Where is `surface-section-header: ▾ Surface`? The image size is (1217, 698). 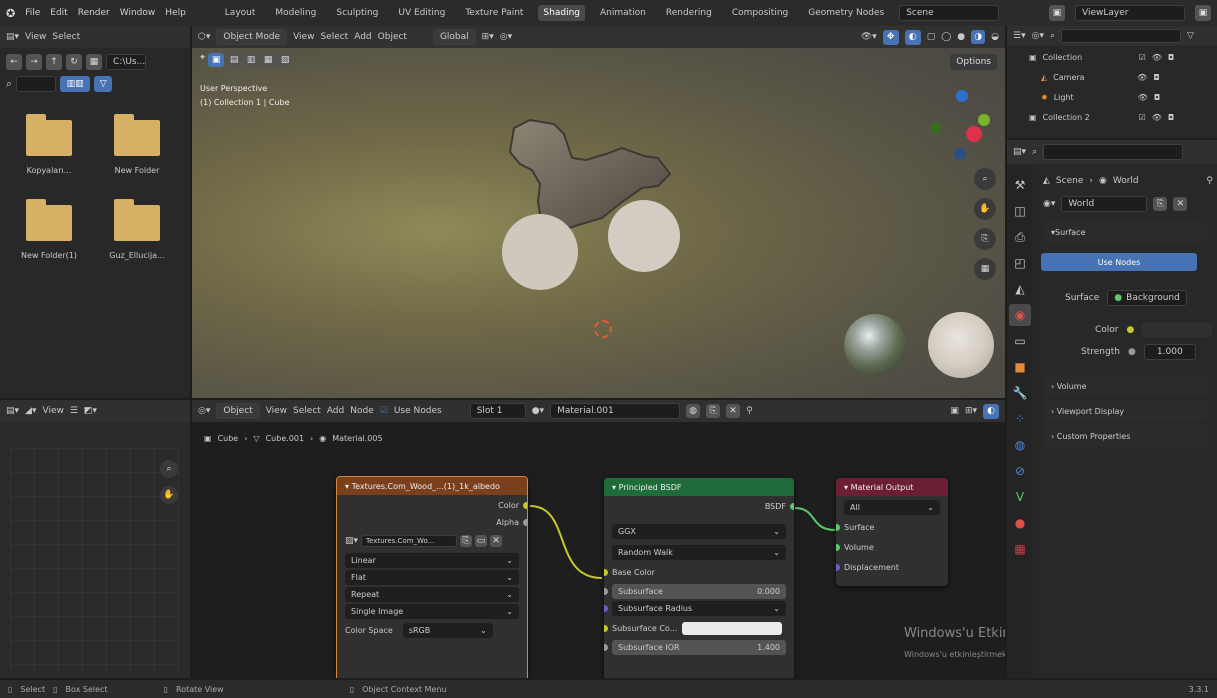 surface-section-header: ▾ Surface is located at coordinates (1125, 232).